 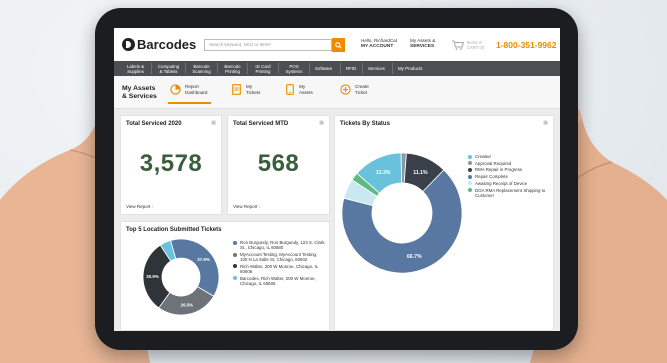 I want to click on status-donut-chart: 13.3% 11.1% 66.7%, so click(x=402, y=213).